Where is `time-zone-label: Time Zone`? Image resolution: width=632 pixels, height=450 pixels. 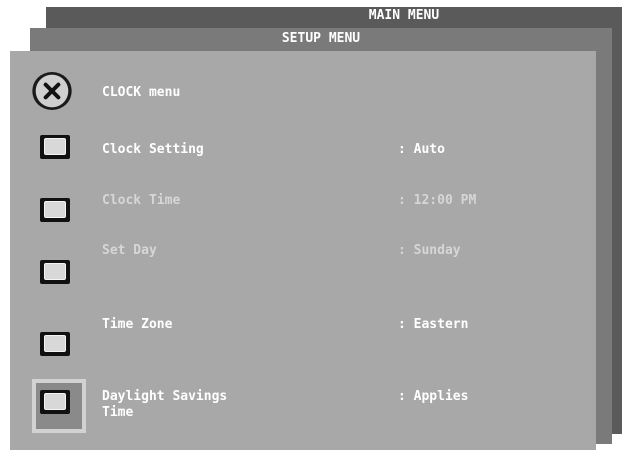
time-zone-label: Time Zone is located at coordinates (137, 324).